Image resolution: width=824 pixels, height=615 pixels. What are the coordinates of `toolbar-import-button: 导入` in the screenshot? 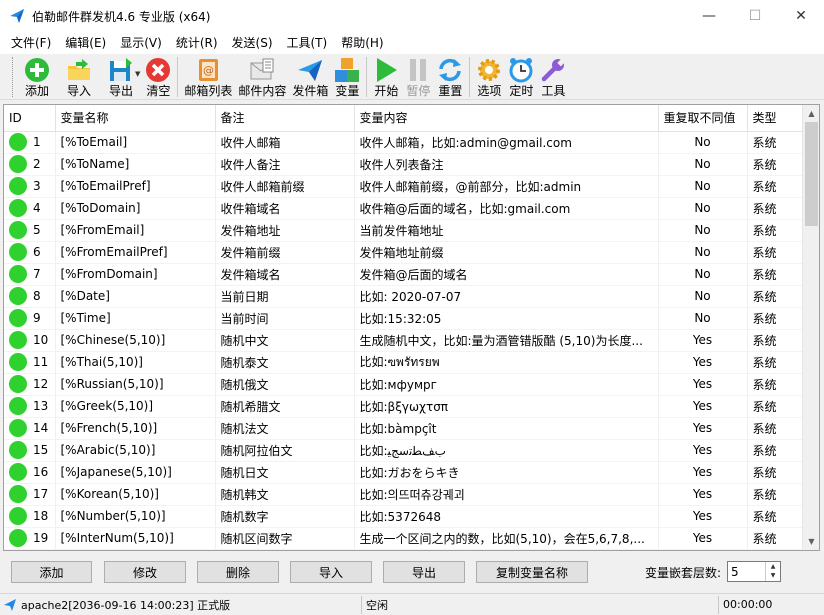 It's located at (79, 76).